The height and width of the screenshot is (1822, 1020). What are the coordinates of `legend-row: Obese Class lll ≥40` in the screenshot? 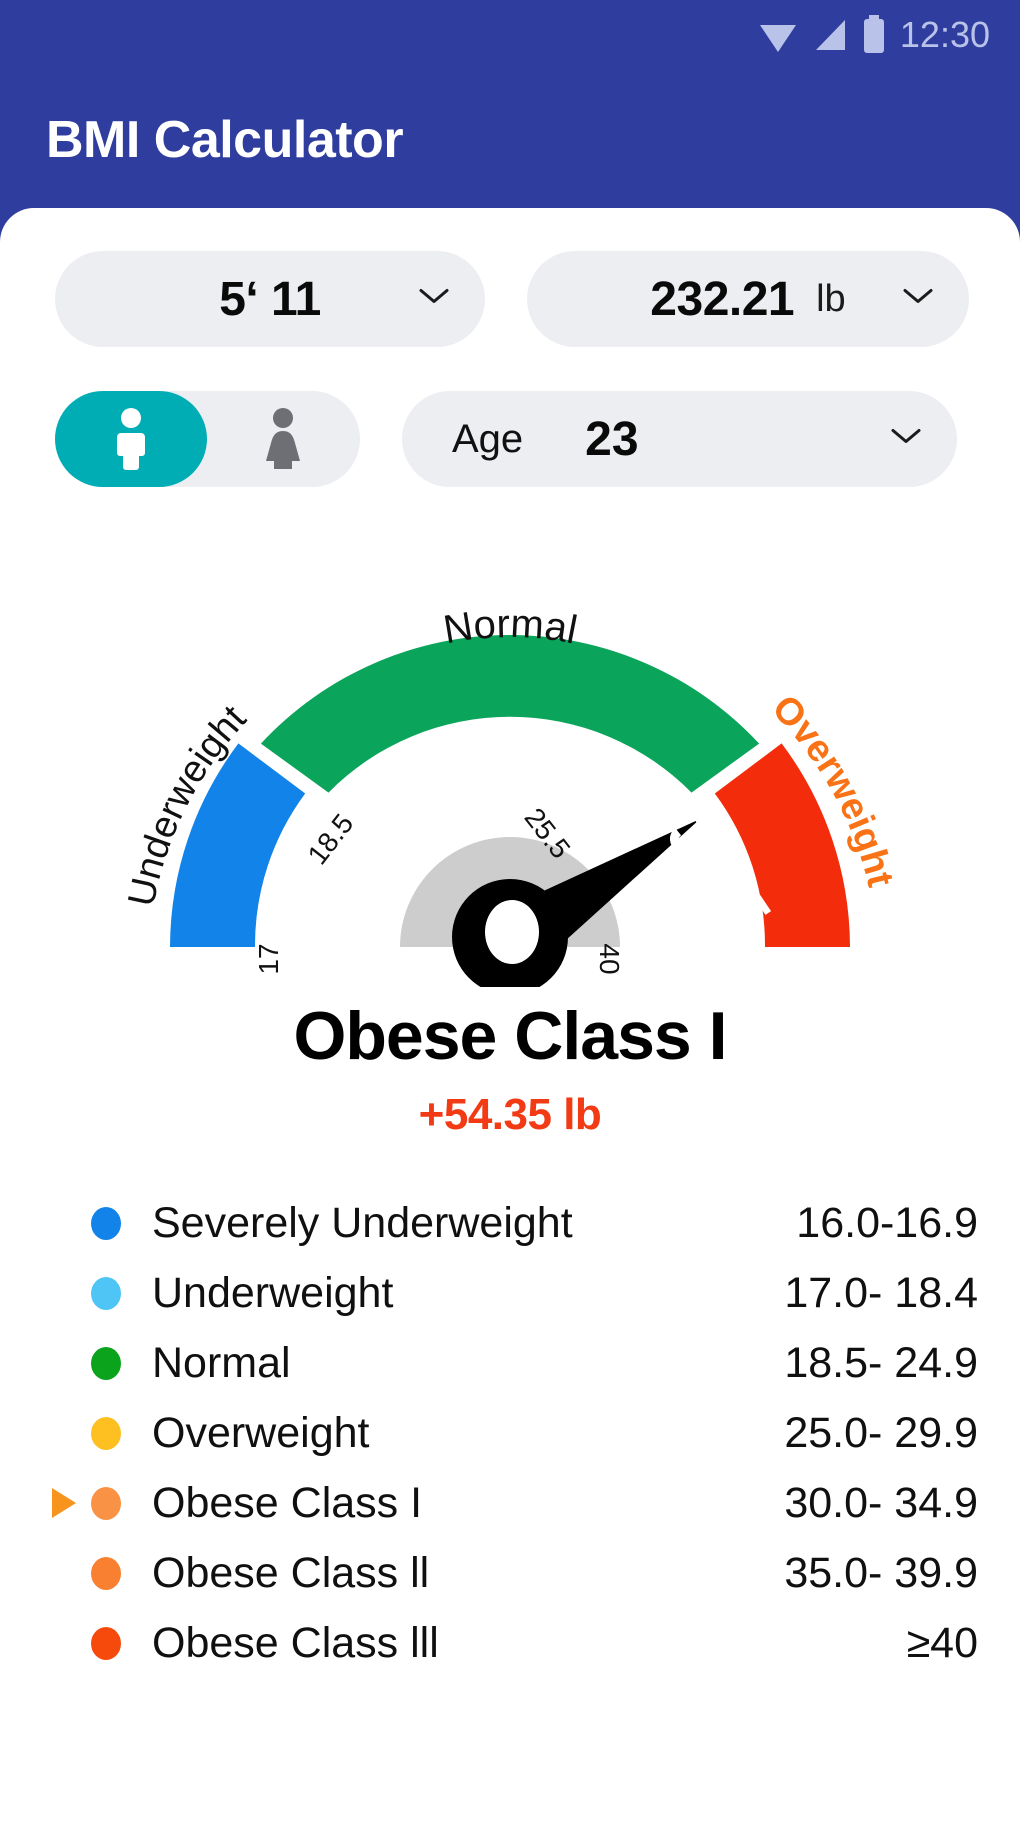 It's located at (510, 1643).